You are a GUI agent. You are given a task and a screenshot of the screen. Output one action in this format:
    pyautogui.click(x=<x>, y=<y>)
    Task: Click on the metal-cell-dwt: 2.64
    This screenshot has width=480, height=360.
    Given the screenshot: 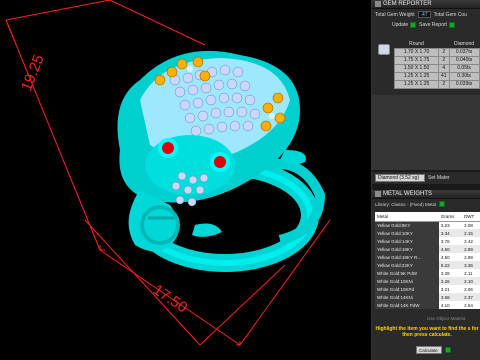 What is the action you would take?
    pyautogui.click(x=471, y=305)
    